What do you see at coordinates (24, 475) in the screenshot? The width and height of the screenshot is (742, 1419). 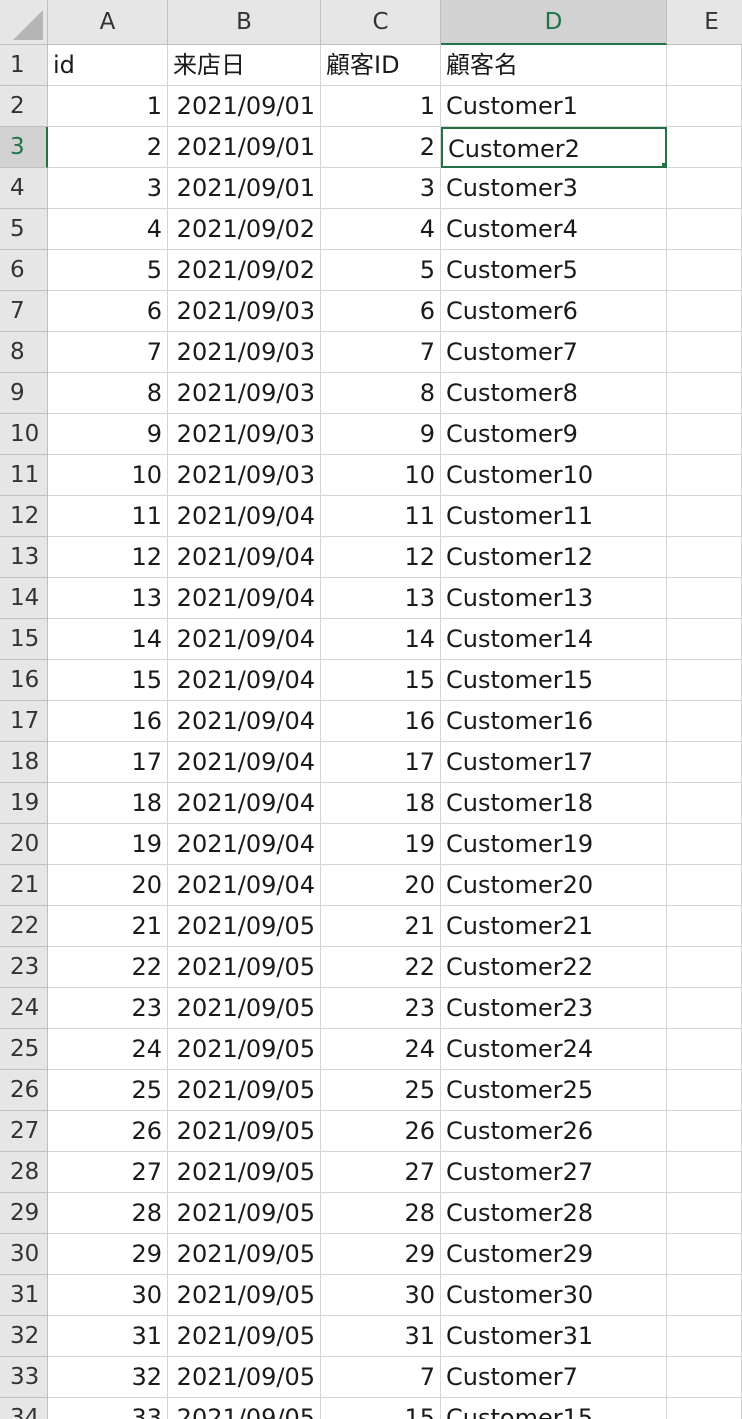 I see `row-header-11: 11` at bounding box center [24, 475].